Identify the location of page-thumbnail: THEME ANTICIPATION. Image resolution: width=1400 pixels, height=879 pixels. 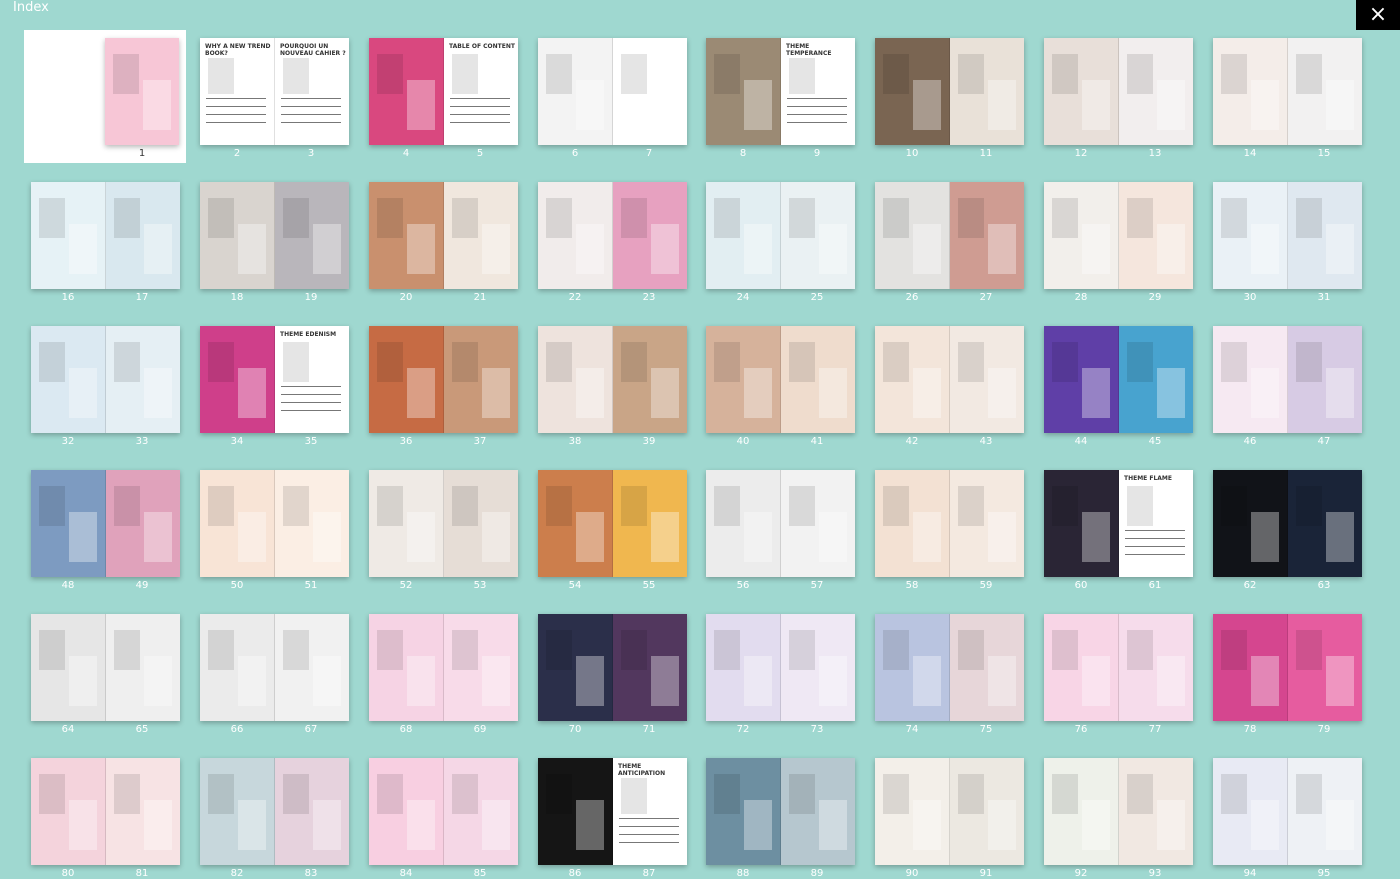
(650, 811).